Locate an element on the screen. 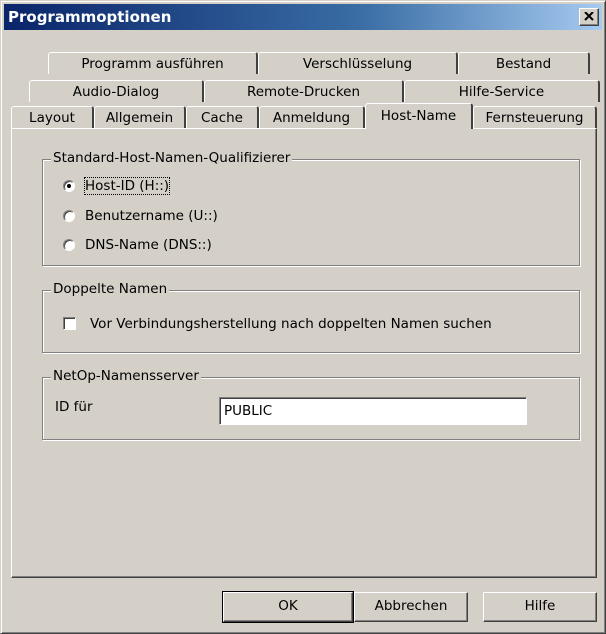 This screenshot has width=606, height=634. tab-label: Verschlüsselung is located at coordinates (357, 64).